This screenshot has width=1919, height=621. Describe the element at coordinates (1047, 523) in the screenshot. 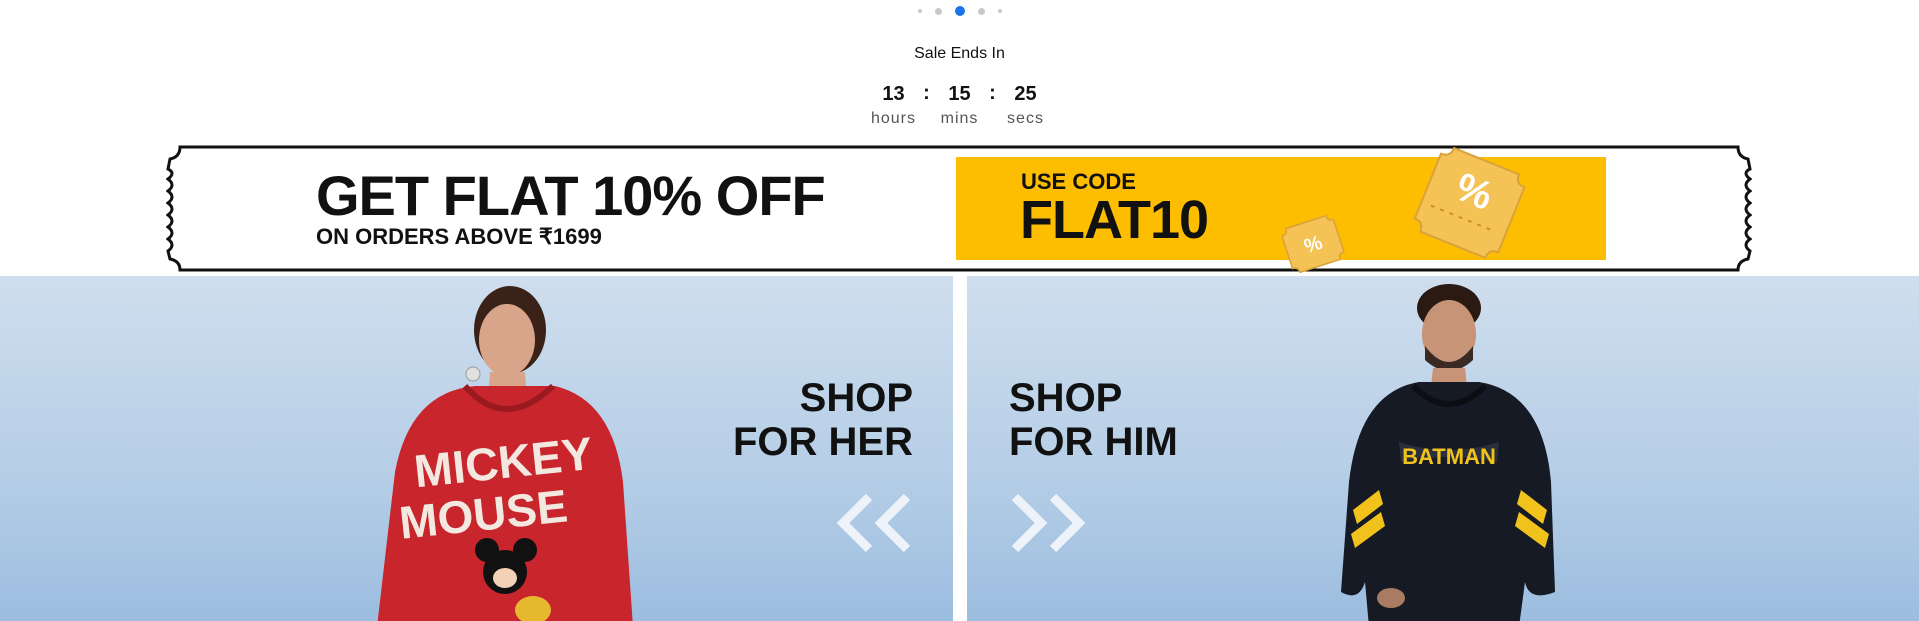

I see `chevrons-right-icon` at that location.